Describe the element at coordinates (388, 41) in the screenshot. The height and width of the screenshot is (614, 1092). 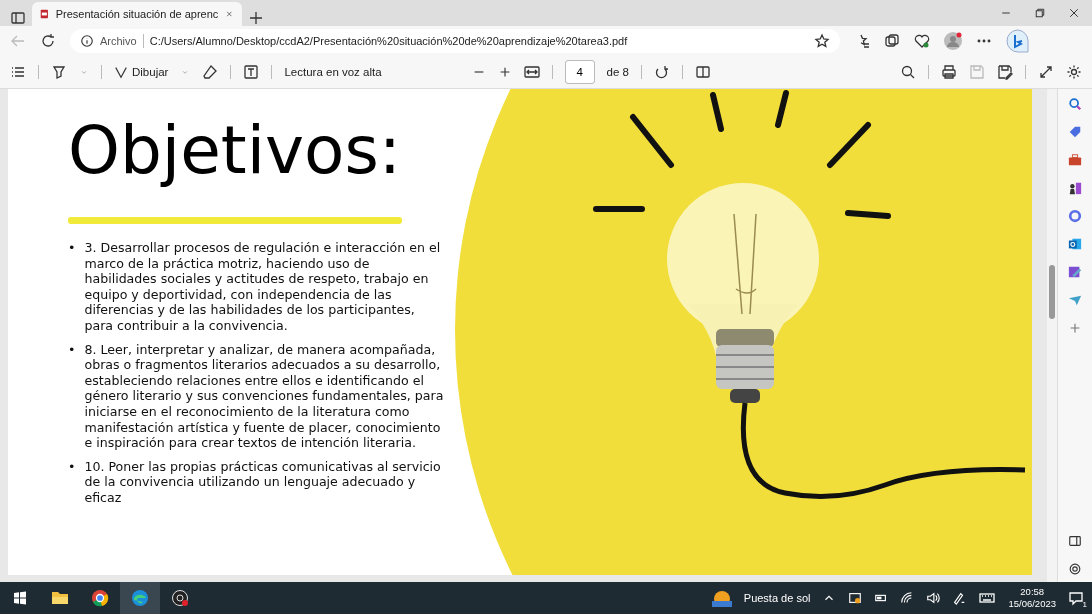
I see `url-text: C:/Users/Alumno/Desktop/ccdA2/Presentación%20situación%20de%20aprendizaje%20tarea3.pdf` at that location.